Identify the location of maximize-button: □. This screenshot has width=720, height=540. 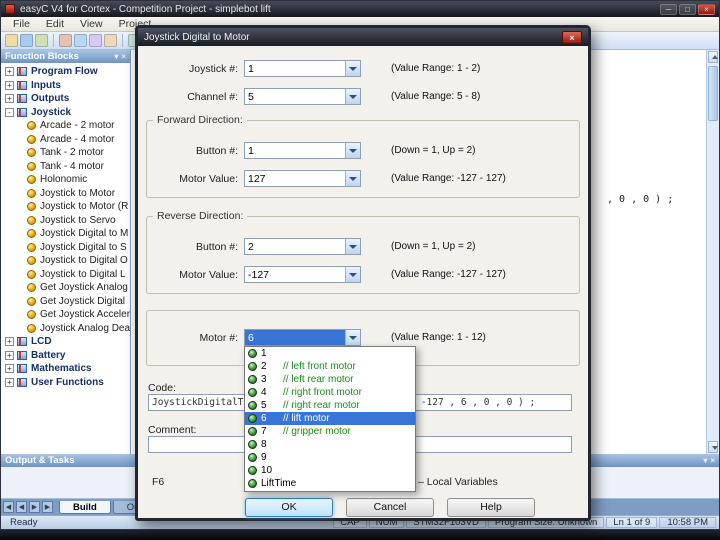
(687, 9).